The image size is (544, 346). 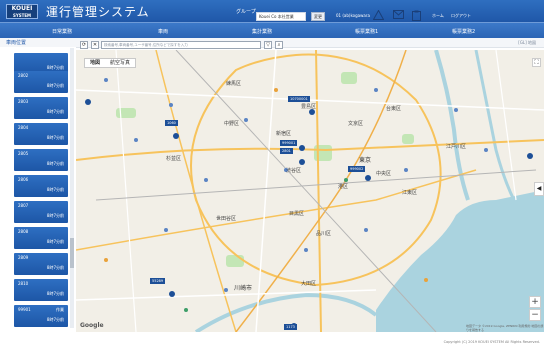 What do you see at coordinates (22, 15) in the screenshot?
I see `logo-sub: SYSTEM` at bounding box center [22, 15].